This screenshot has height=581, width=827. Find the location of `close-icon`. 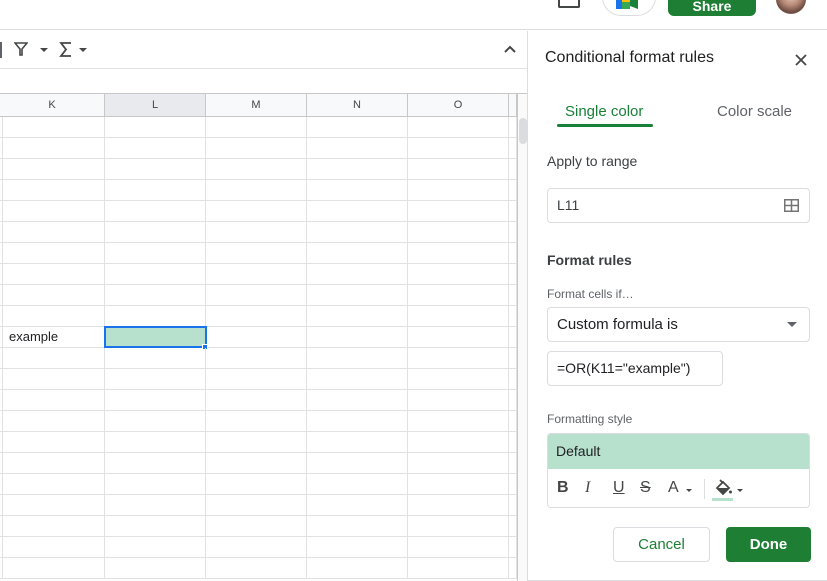

close-icon is located at coordinates (801, 60).